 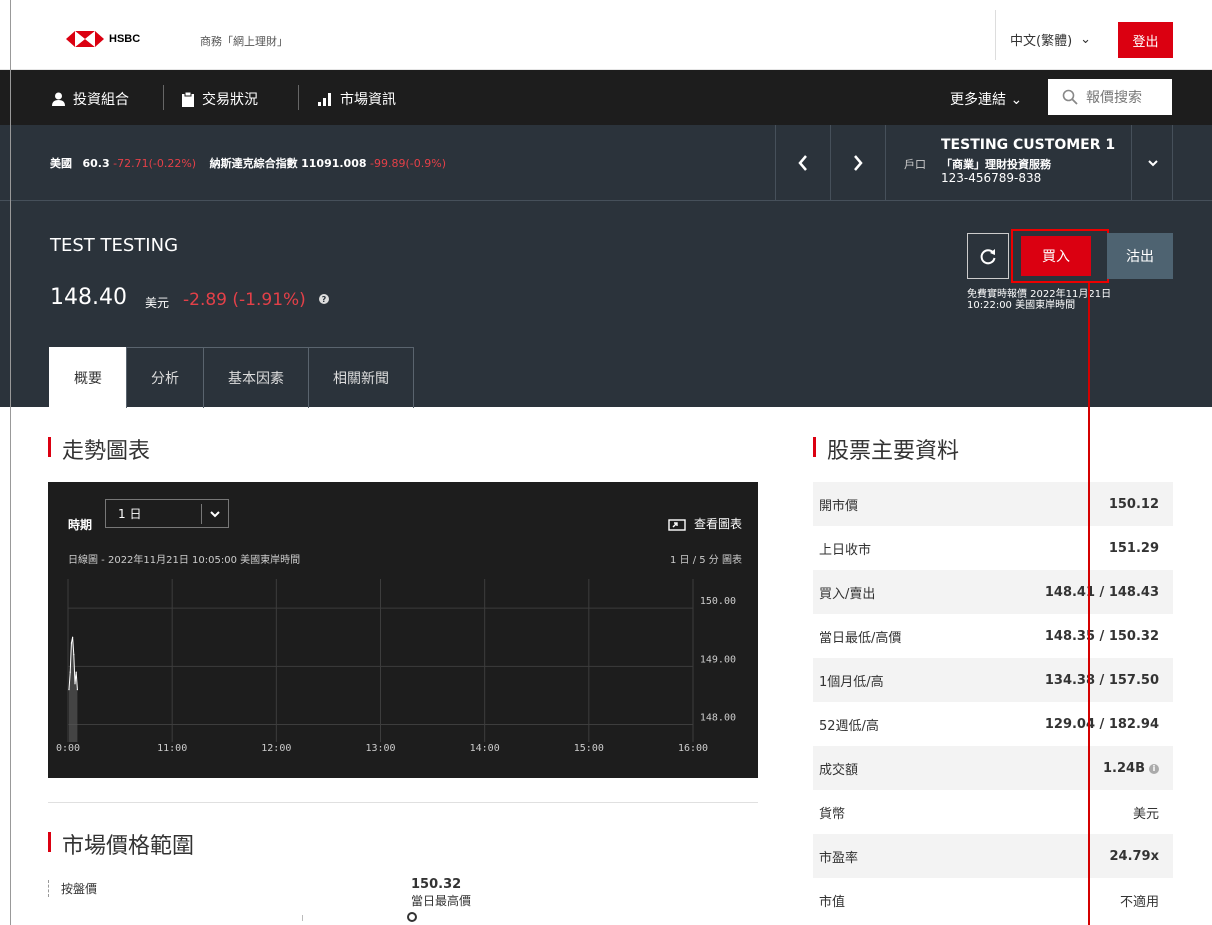 I want to click on more-links-label: 更多連結, so click(x=978, y=100).